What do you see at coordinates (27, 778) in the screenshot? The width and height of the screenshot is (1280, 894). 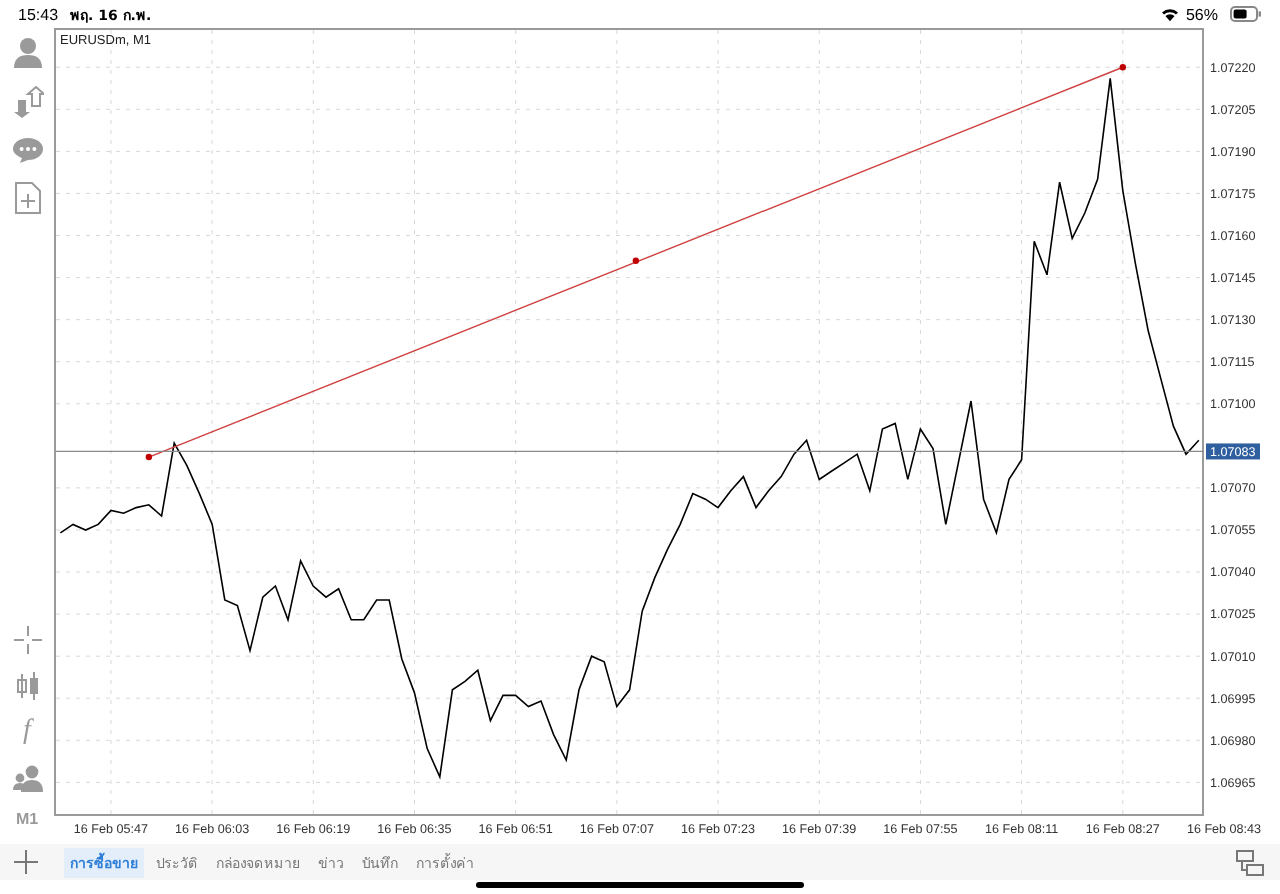 I see `people-icon` at bounding box center [27, 778].